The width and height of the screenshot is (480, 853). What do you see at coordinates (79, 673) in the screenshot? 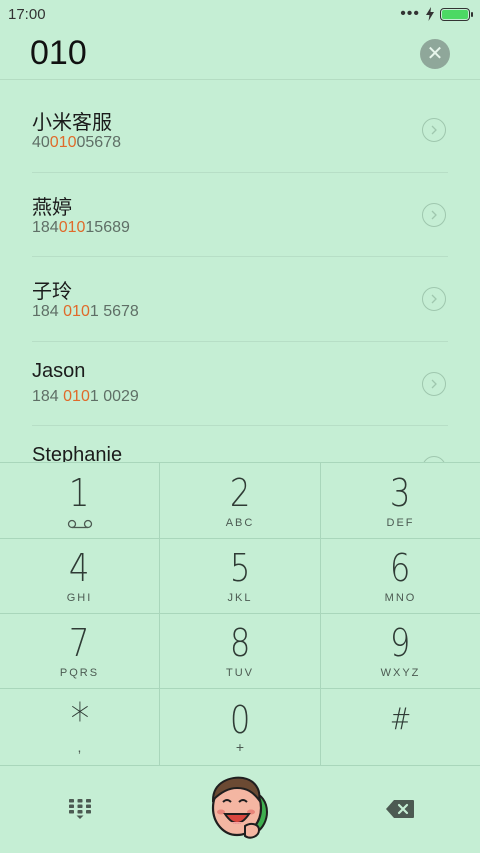
I see `key-letters: PQRS` at bounding box center [79, 673].